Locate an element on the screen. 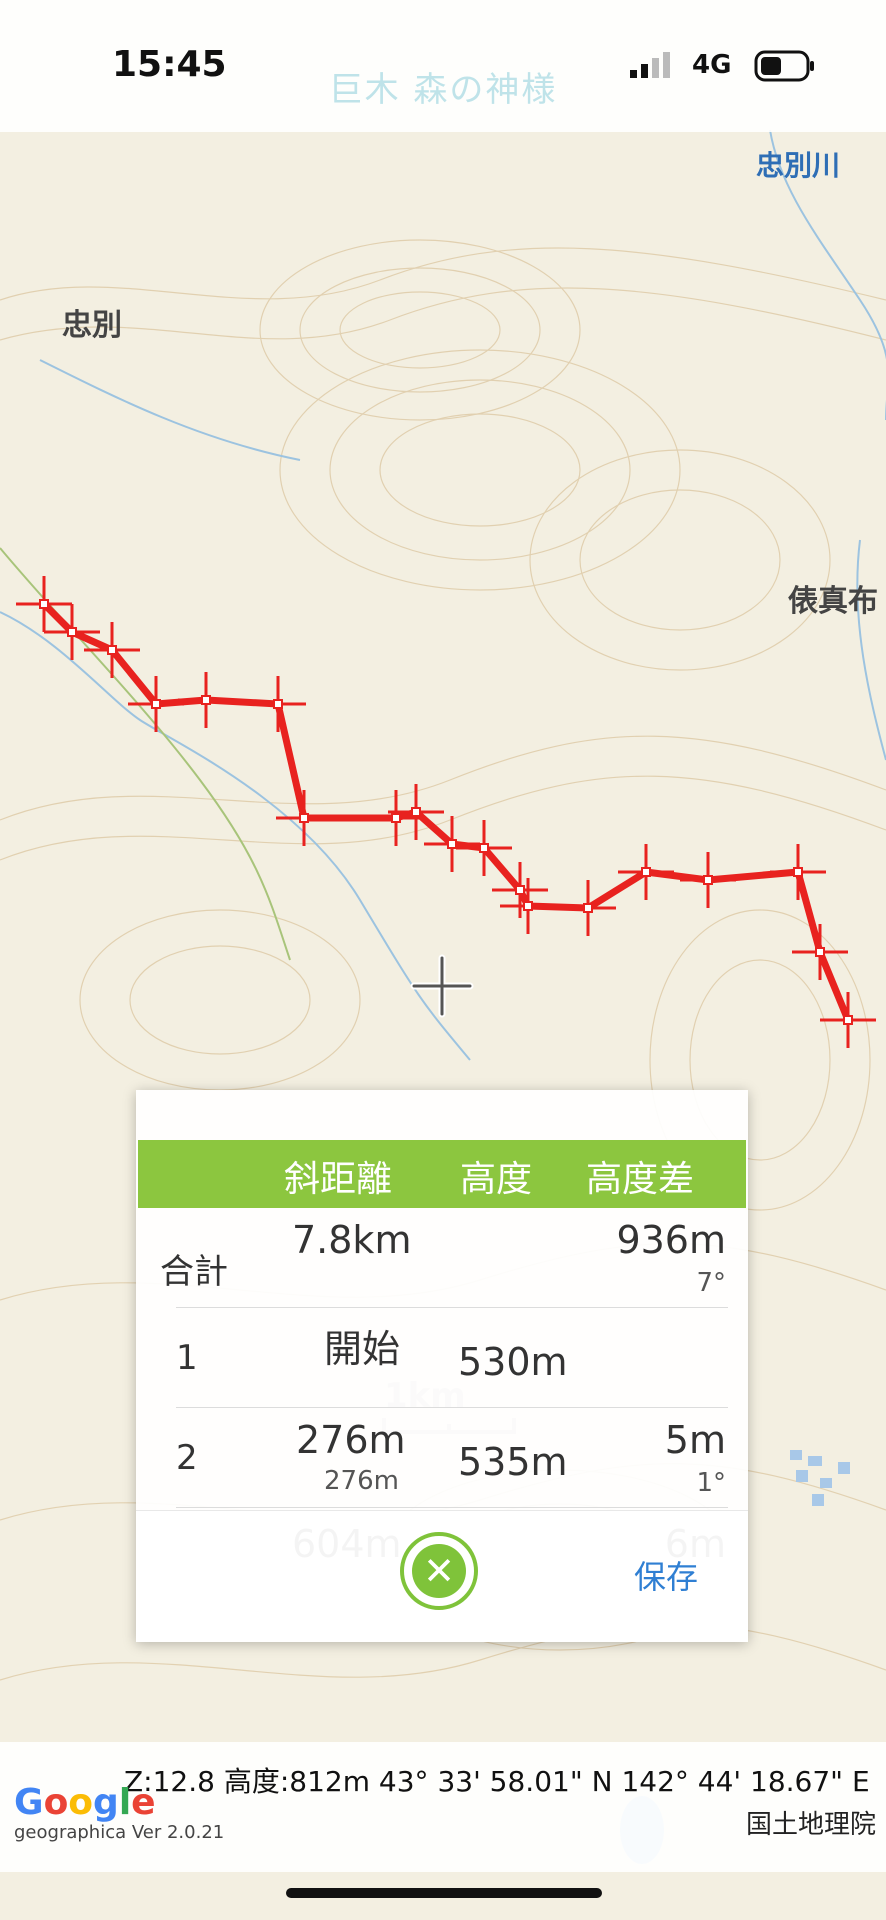  table-row-total: 合計 7.8km 936m 7° is located at coordinates (442, 1258).